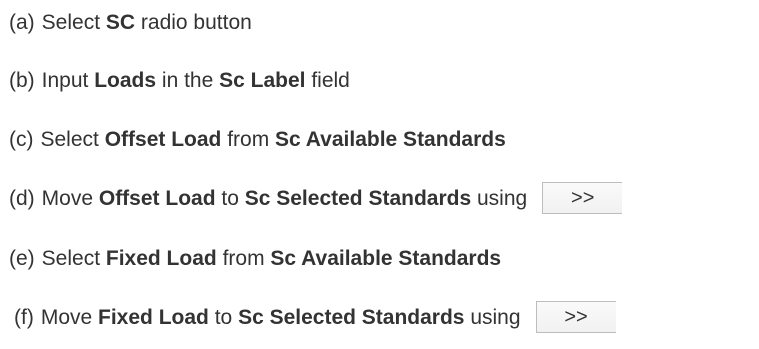 The height and width of the screenshot is (349, 759). Describe the element at coordinates (120, 22) in the screenshot. I see `radio-button-name: SC` at that location.